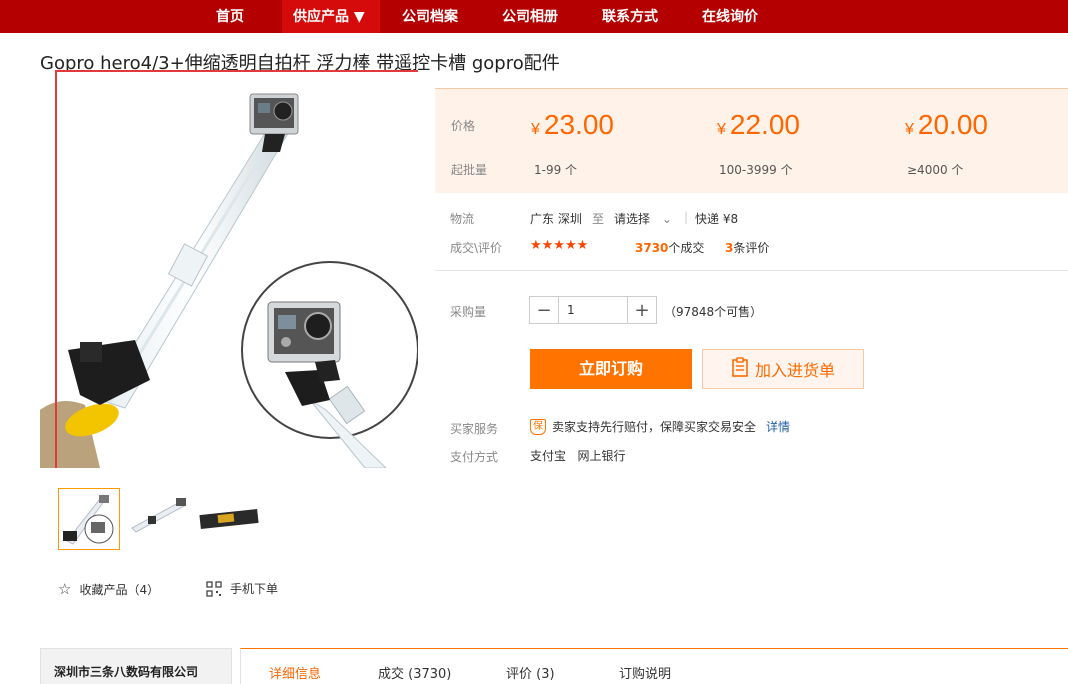 The width and height of the screenshot is (1068, 684). I want to click on tab-details: 详细信息, so click(295, 672).